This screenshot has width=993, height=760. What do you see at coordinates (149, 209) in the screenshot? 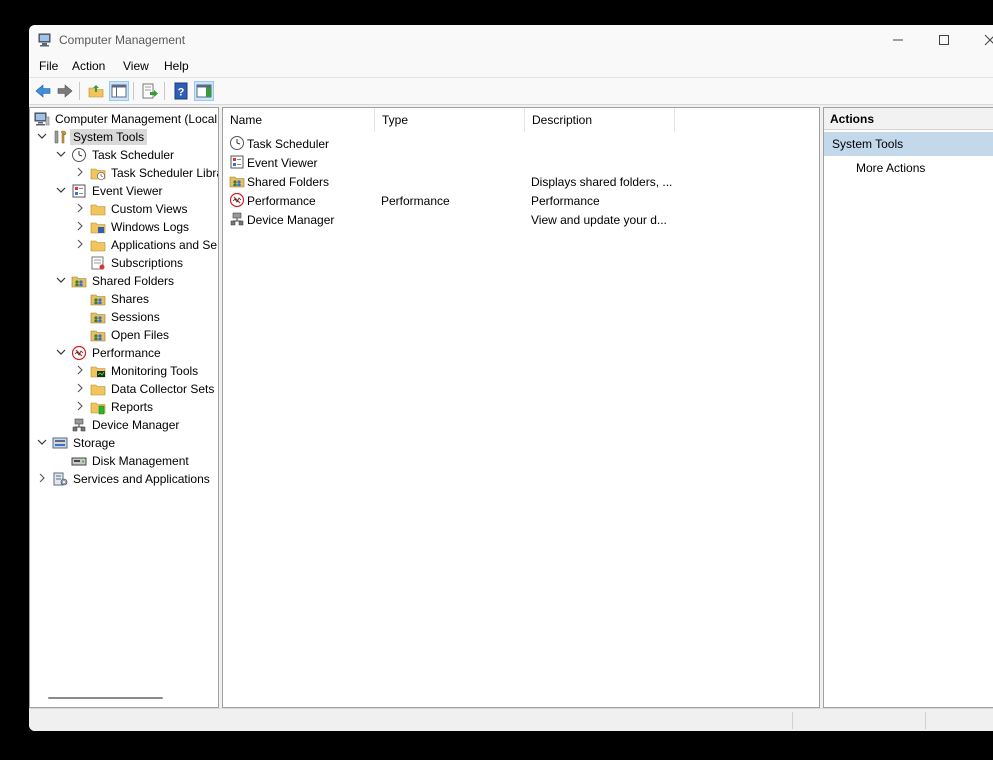
I see `tree-item-label: Custom Views` at bounding box center [149, 209].